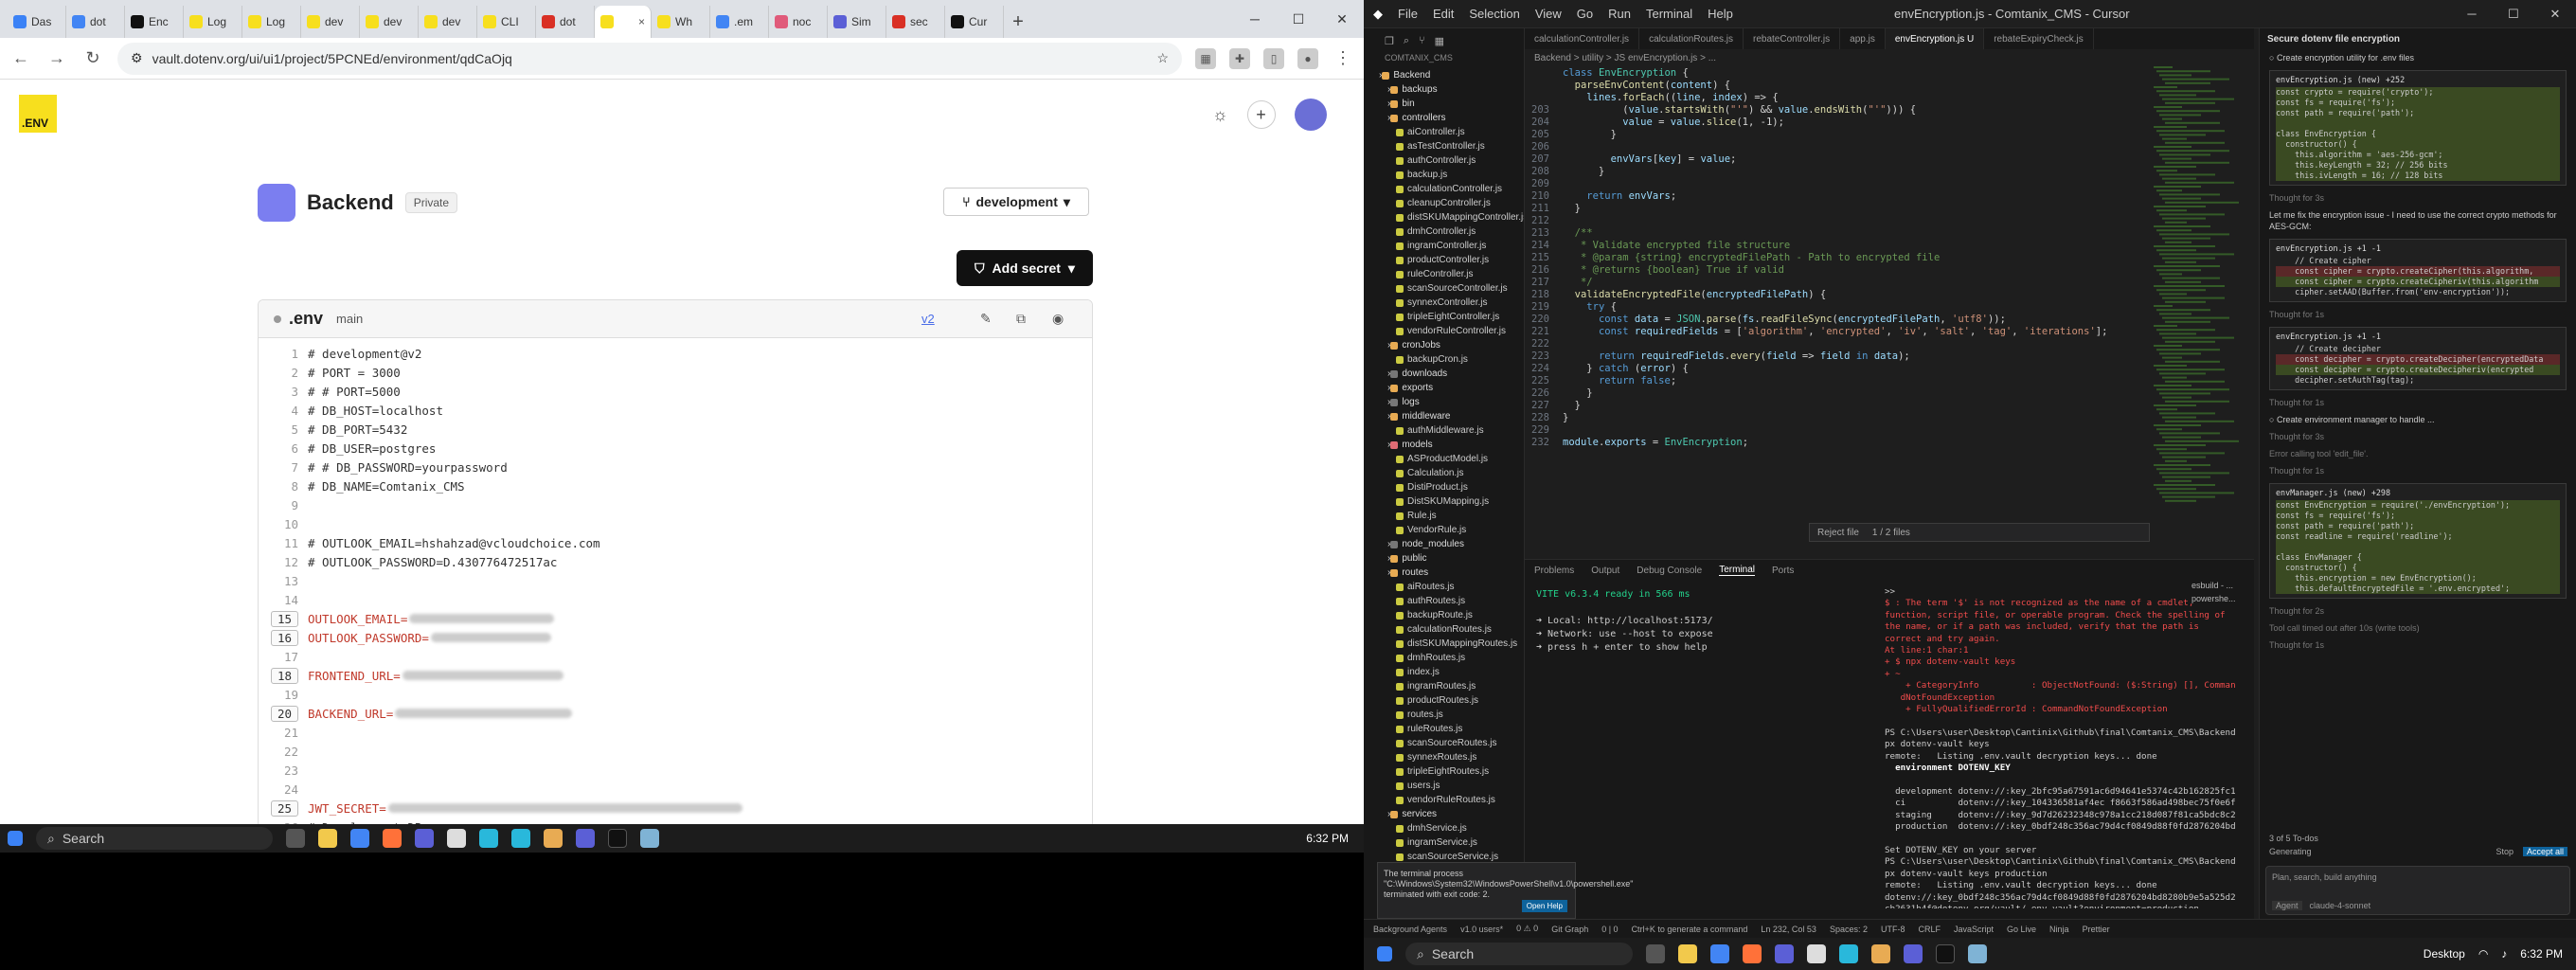  I want to click on editor-tab: app.js, so click(1863, 38).